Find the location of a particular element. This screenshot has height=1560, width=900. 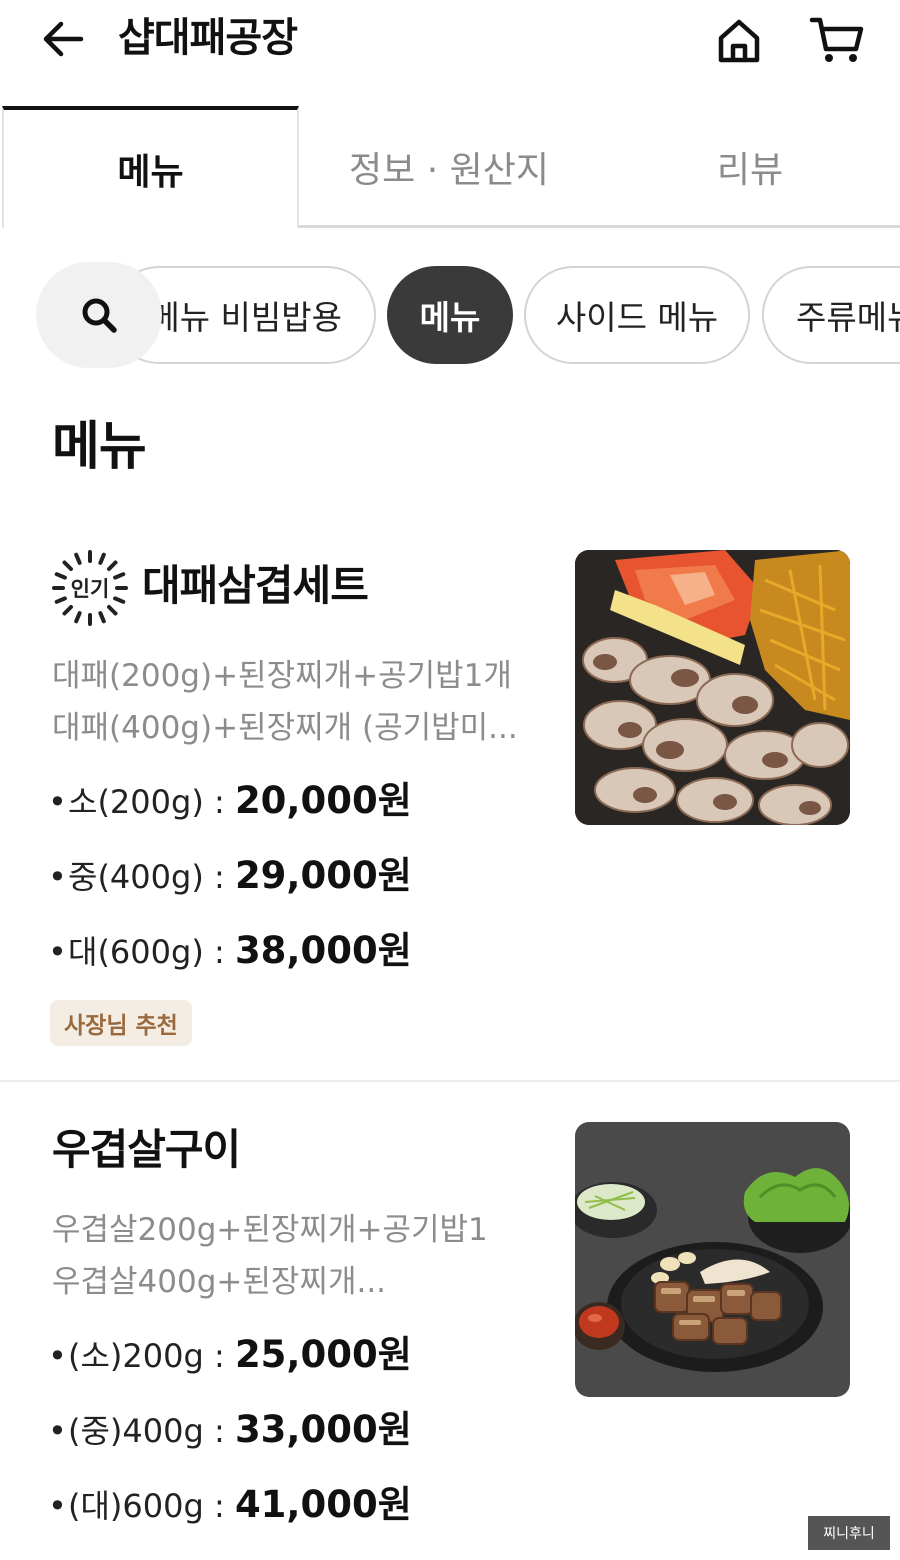

popular-badge: 인기 is located at coordinates (90, 588).